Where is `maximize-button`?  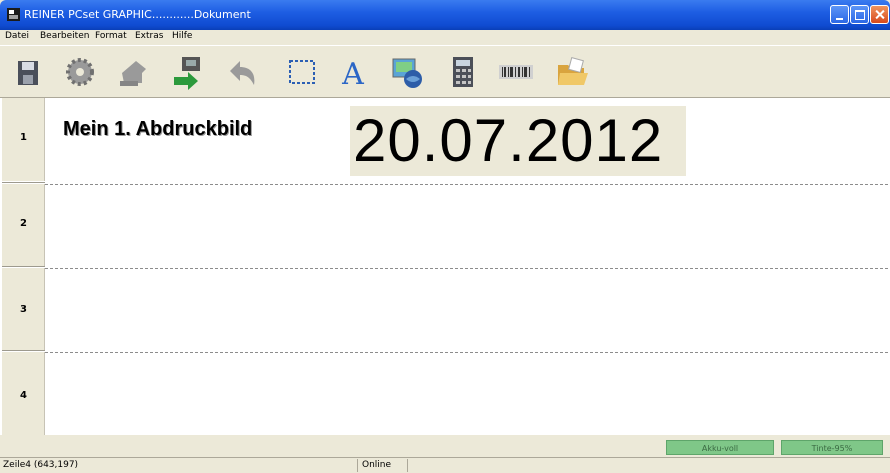
maximize-button is located at coordinates (859, 14).